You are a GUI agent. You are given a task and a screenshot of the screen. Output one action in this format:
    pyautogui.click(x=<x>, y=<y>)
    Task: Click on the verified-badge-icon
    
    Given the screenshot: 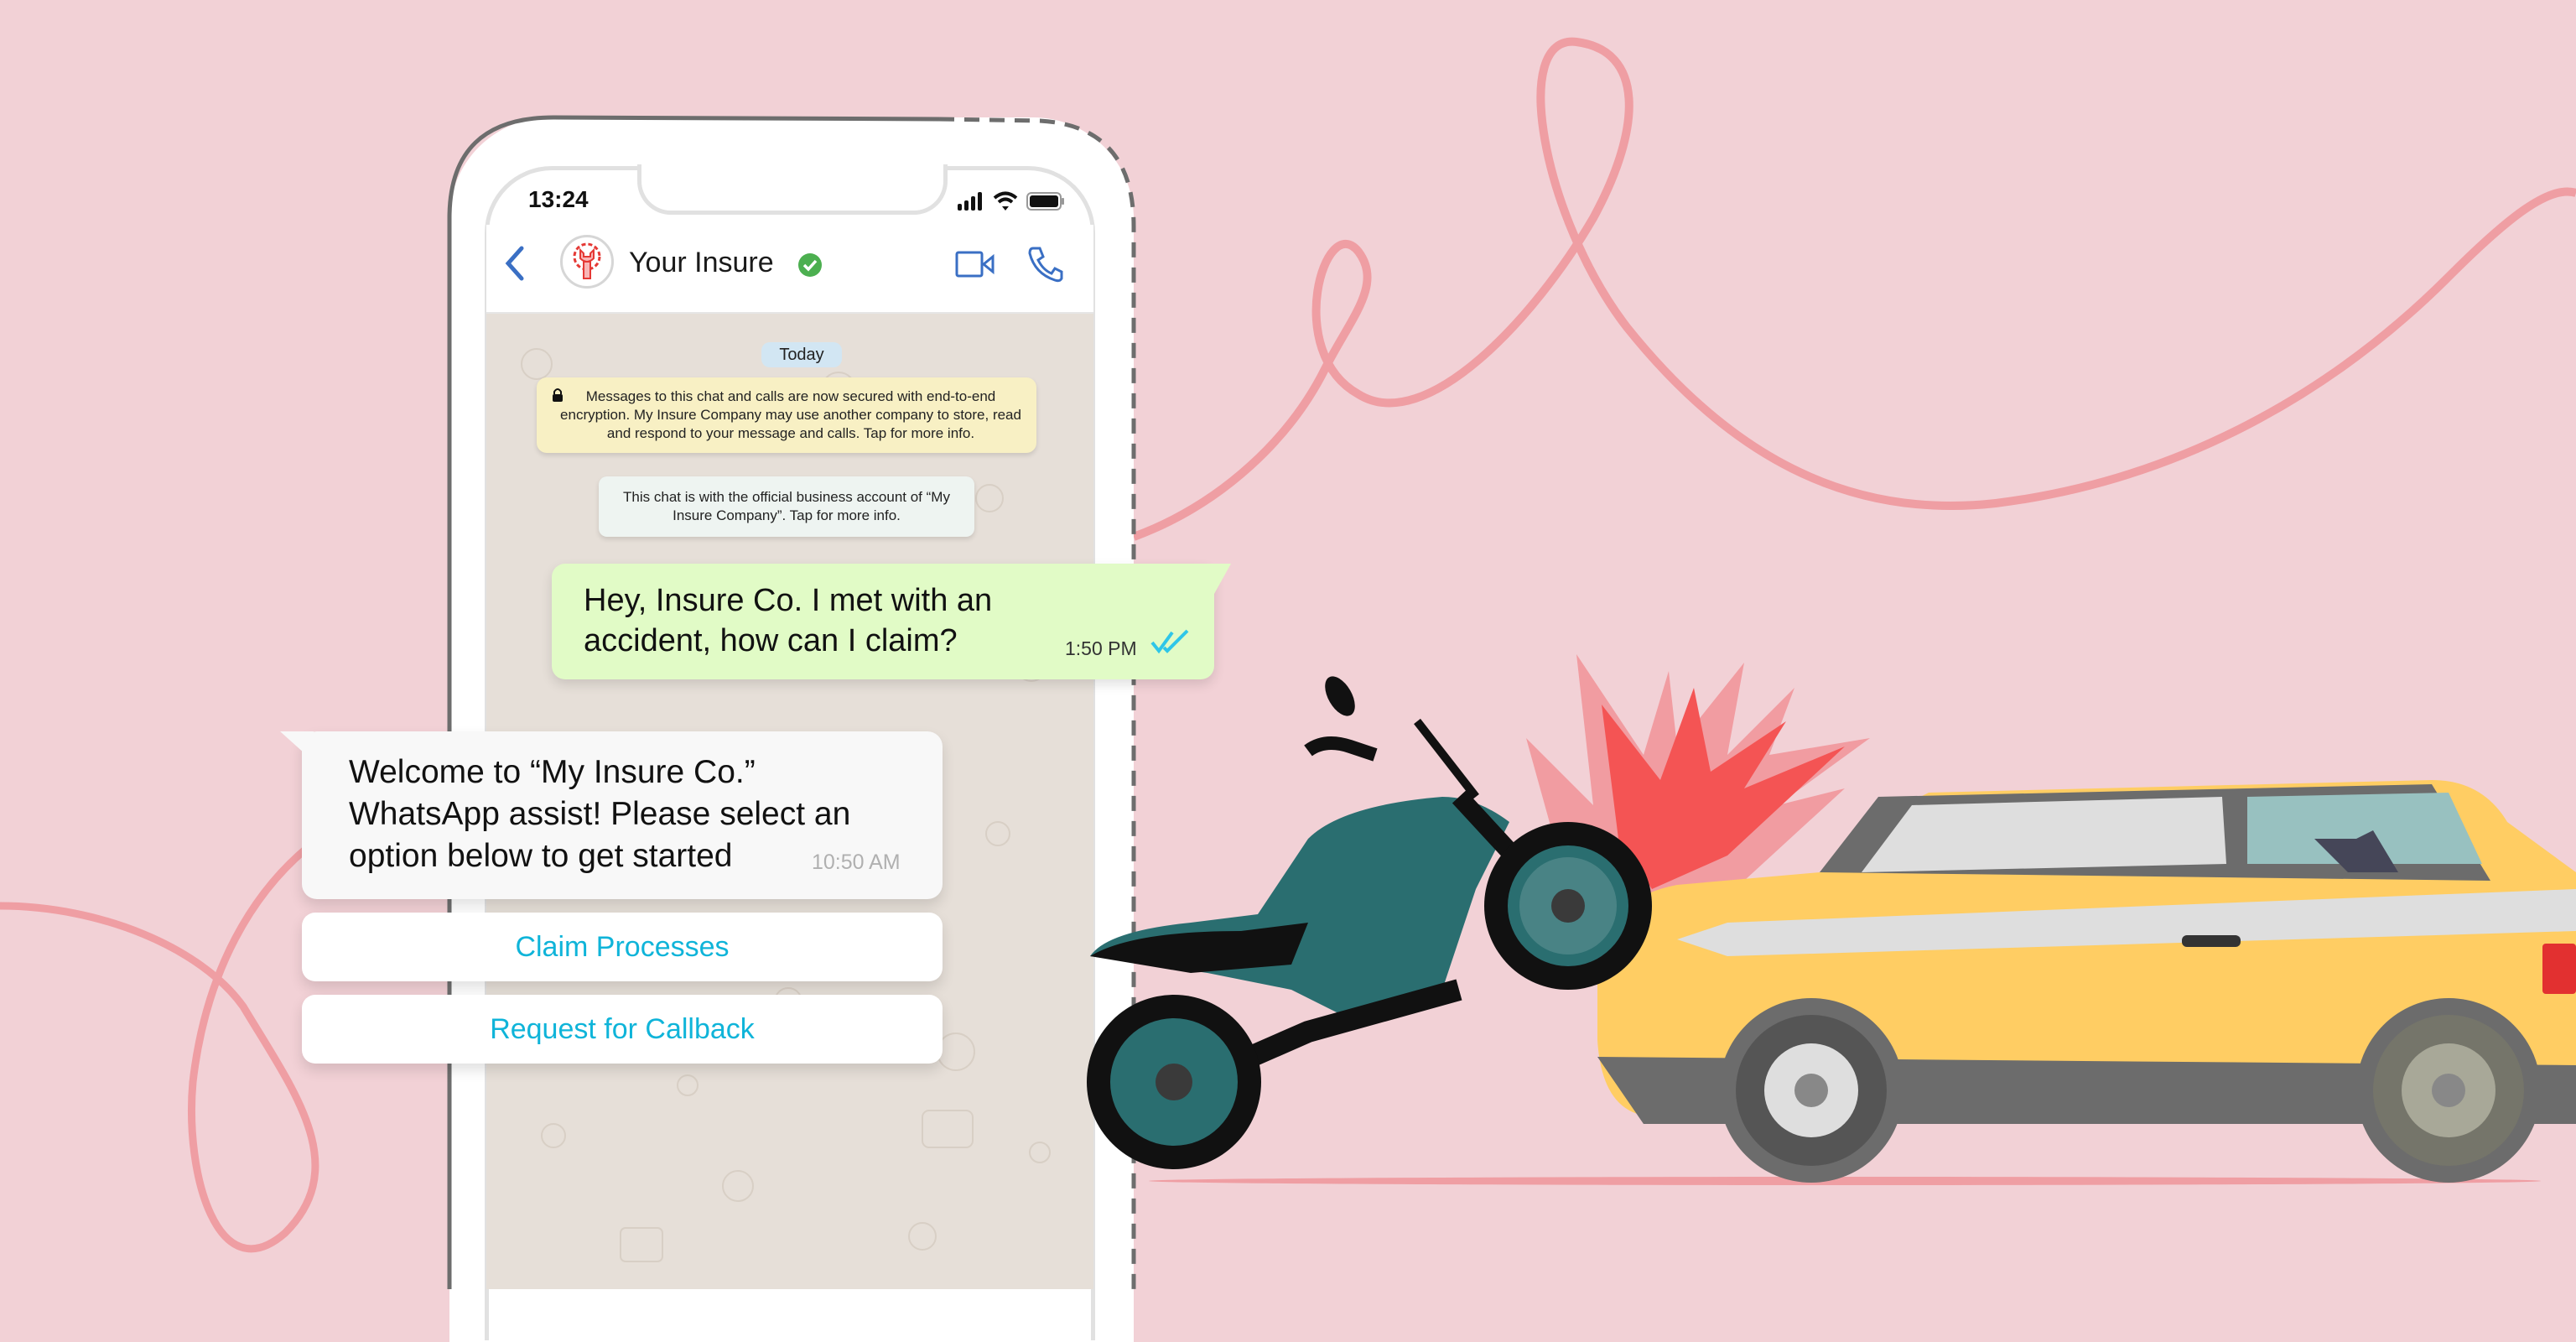 What is the action you would take?
    pyautogui.click(x=810, y=265)
    